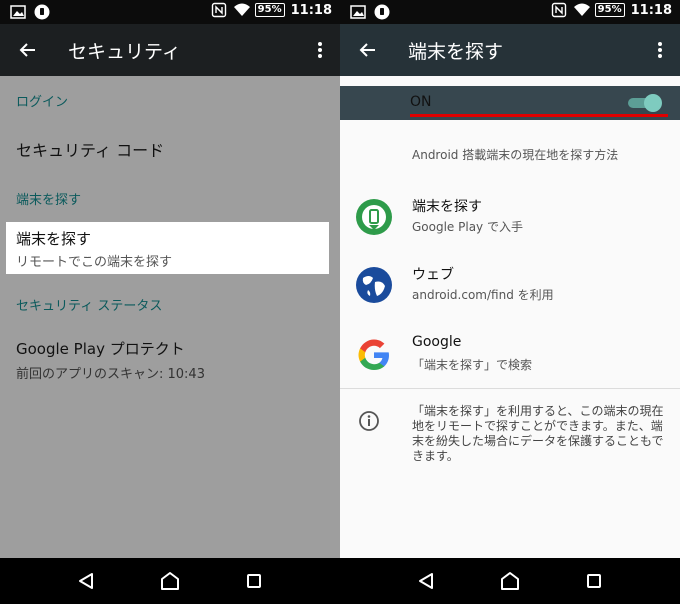 This screenshot has width=680, height=604. What do you see at coordinates (49, 200) in the screenshot?
I see `section-header-find-device: 端末を探す` at bounding box center [49, 200].